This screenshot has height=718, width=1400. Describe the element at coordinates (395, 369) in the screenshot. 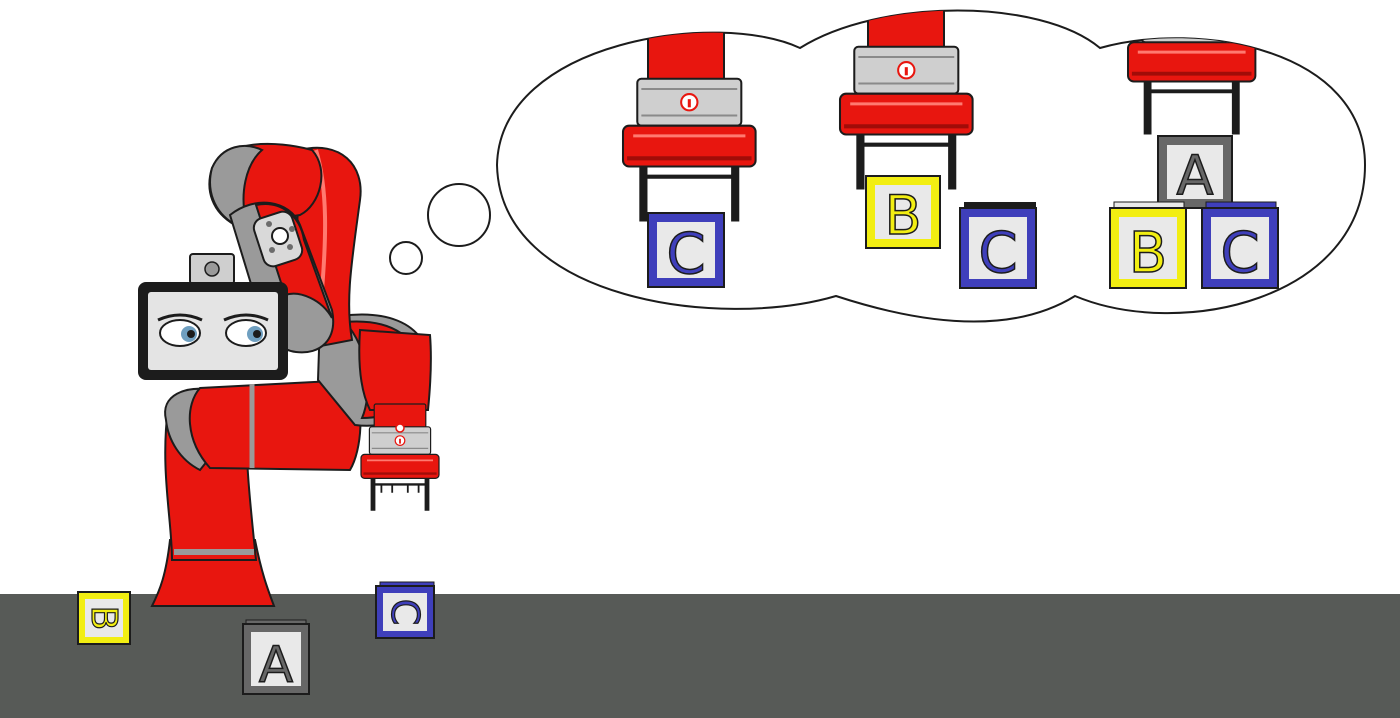

I see `robot-forearm` at that location.